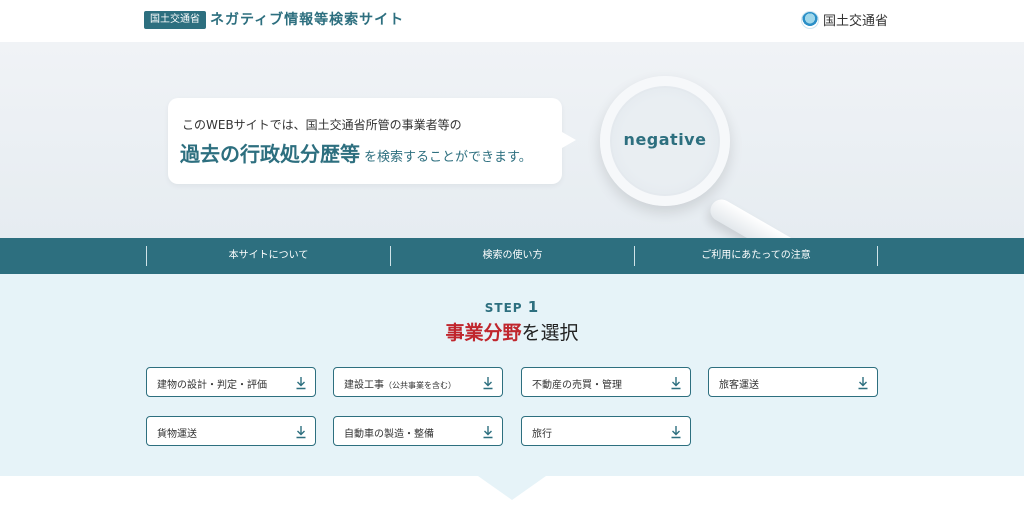 The width and height of the screenshot is (1024, 507). I want to click on step-label: STEP 1, so click(512, 307).